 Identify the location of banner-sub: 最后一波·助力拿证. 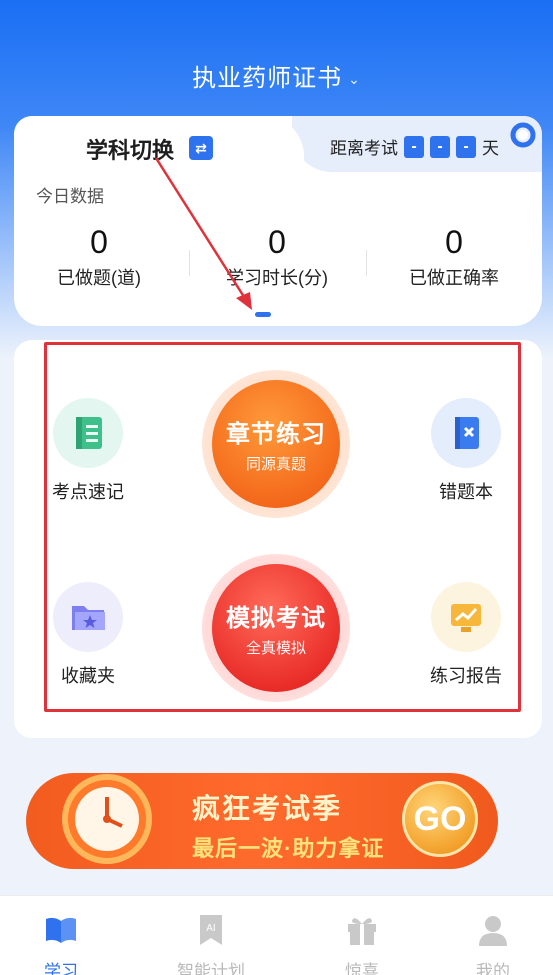
(288, 848).